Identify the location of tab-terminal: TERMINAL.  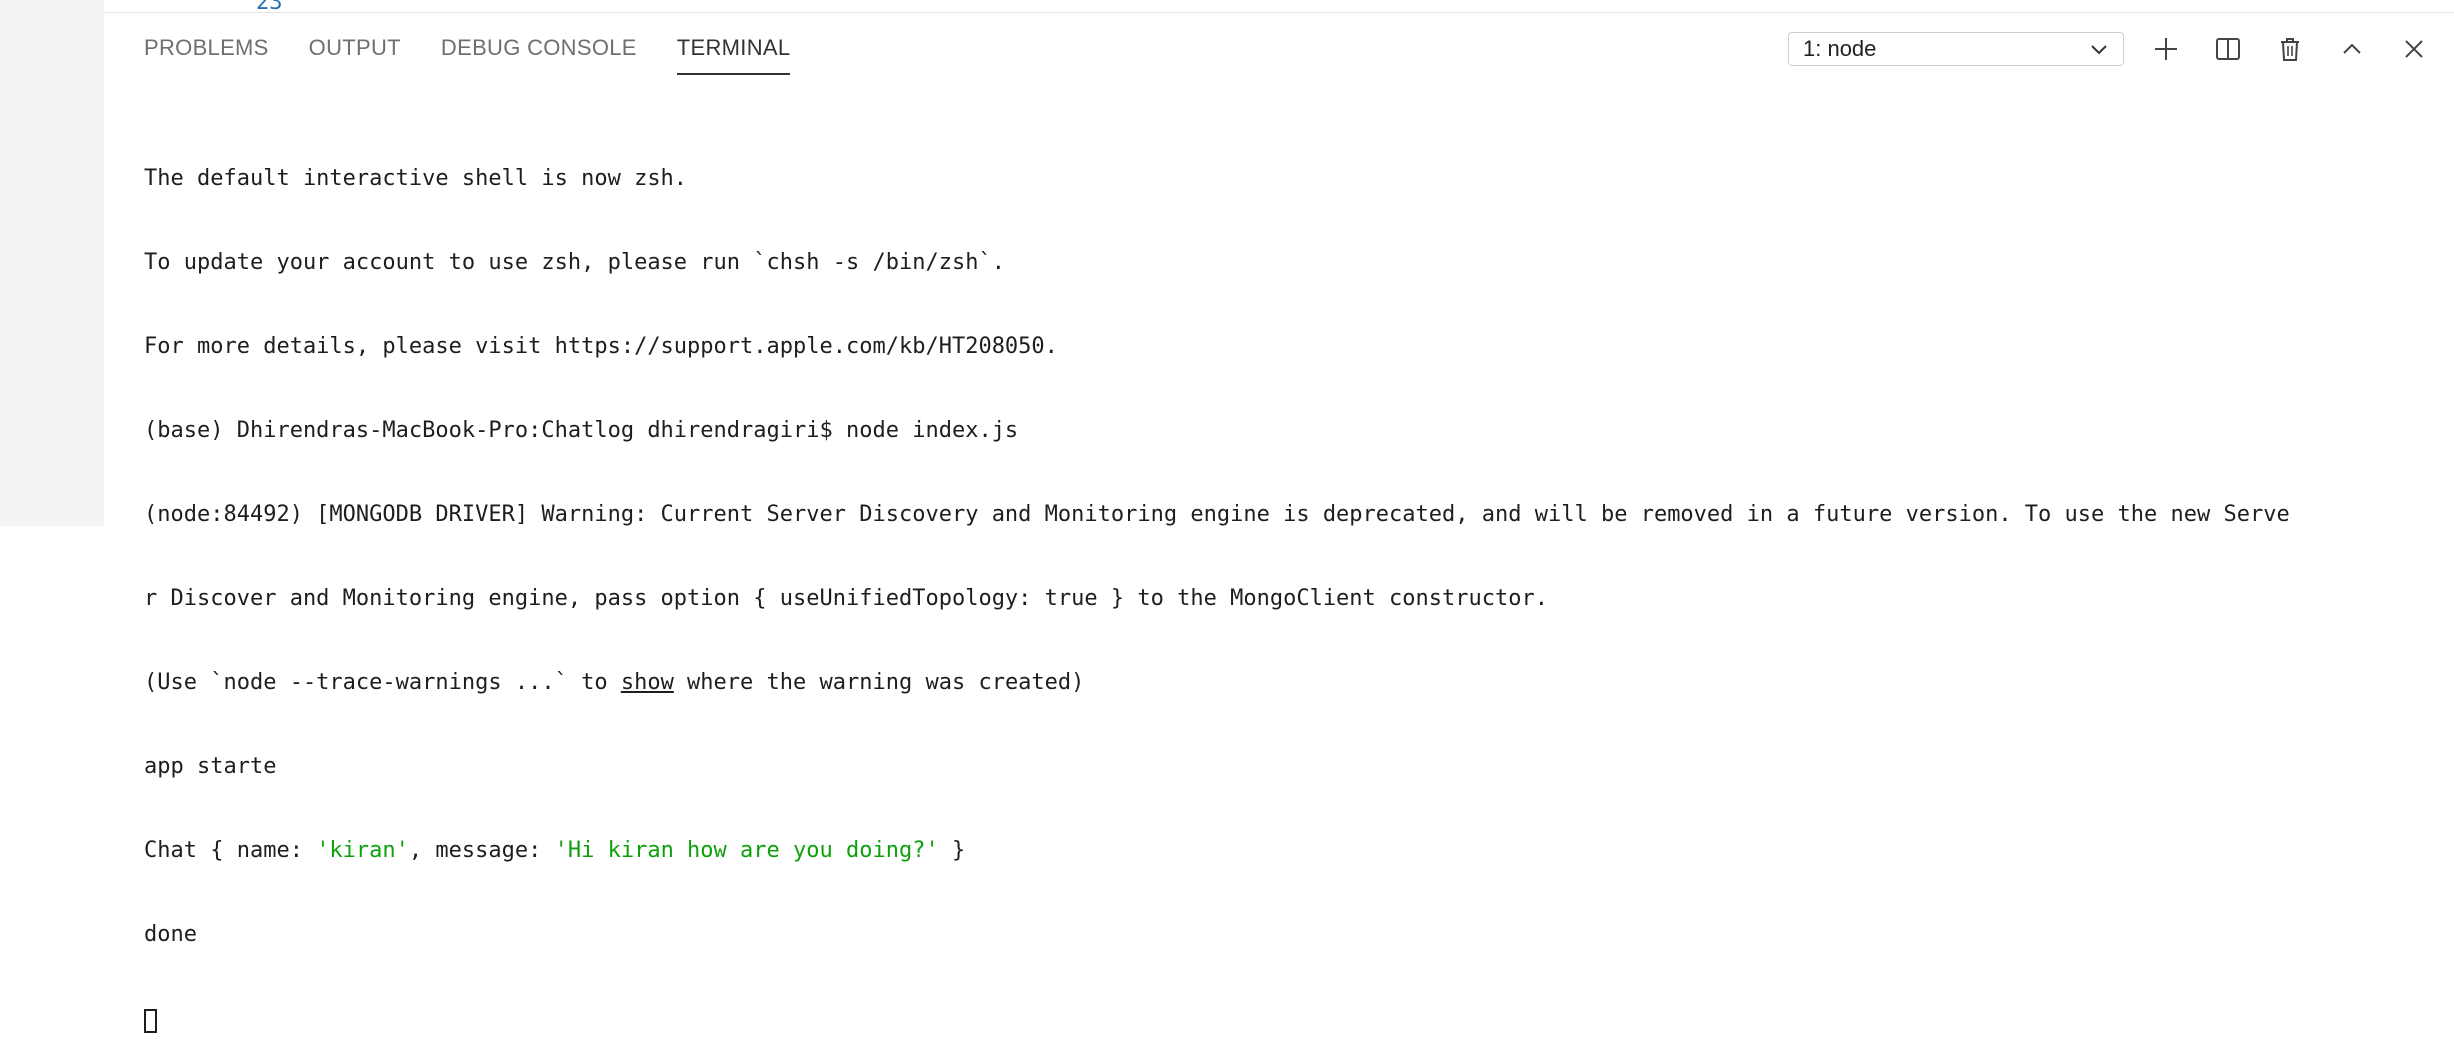
(733, 55).